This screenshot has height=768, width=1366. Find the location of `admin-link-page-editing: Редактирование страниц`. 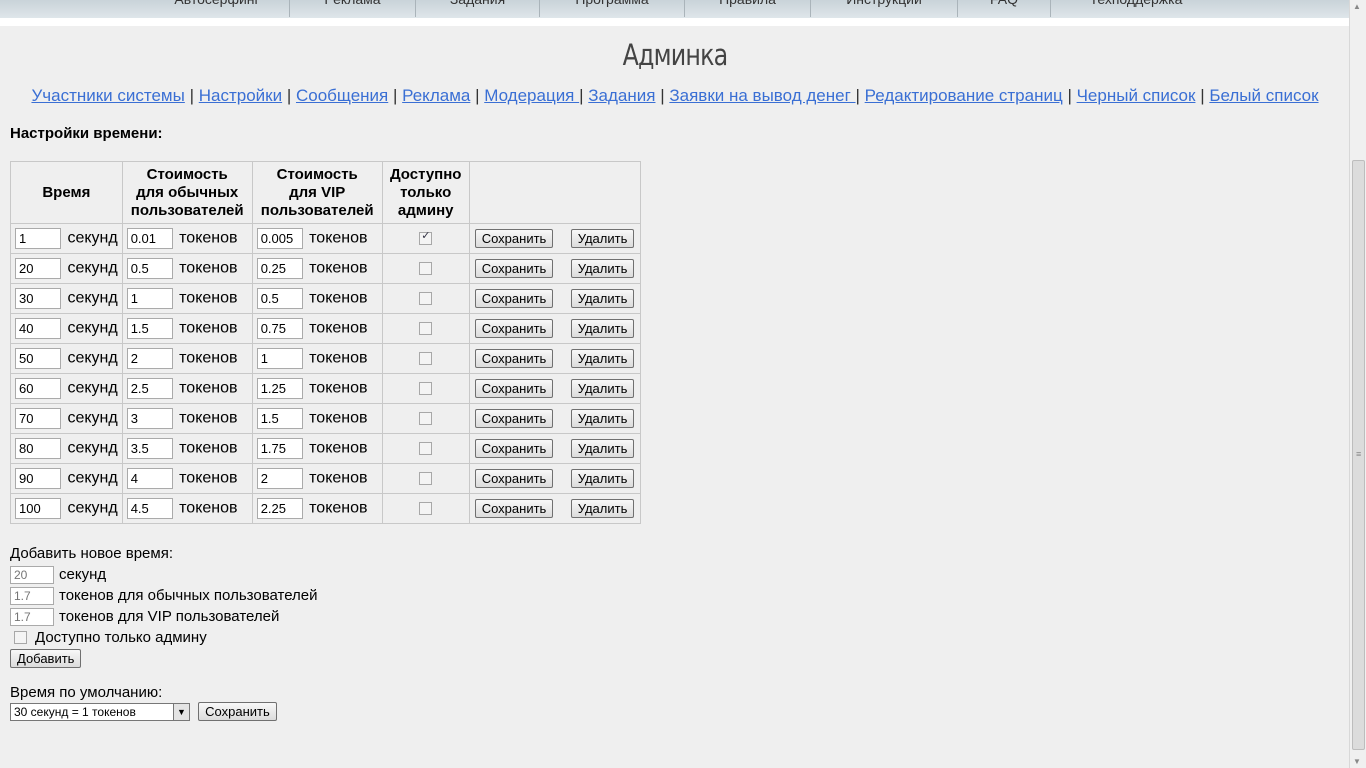

admin-link-page-editing: Редактирование страниц is located at coordinates (964, 95).